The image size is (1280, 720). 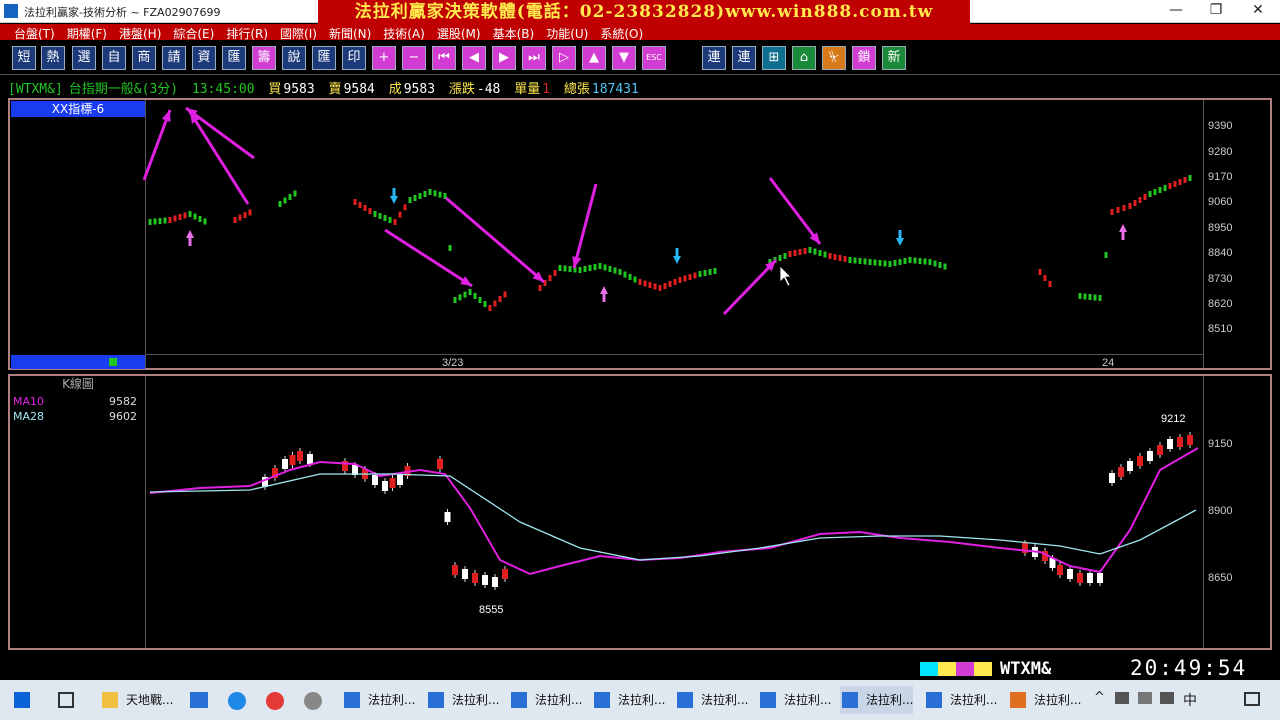 I want to click on chevron-up-icon: ^, so click(x=1099, y=697).